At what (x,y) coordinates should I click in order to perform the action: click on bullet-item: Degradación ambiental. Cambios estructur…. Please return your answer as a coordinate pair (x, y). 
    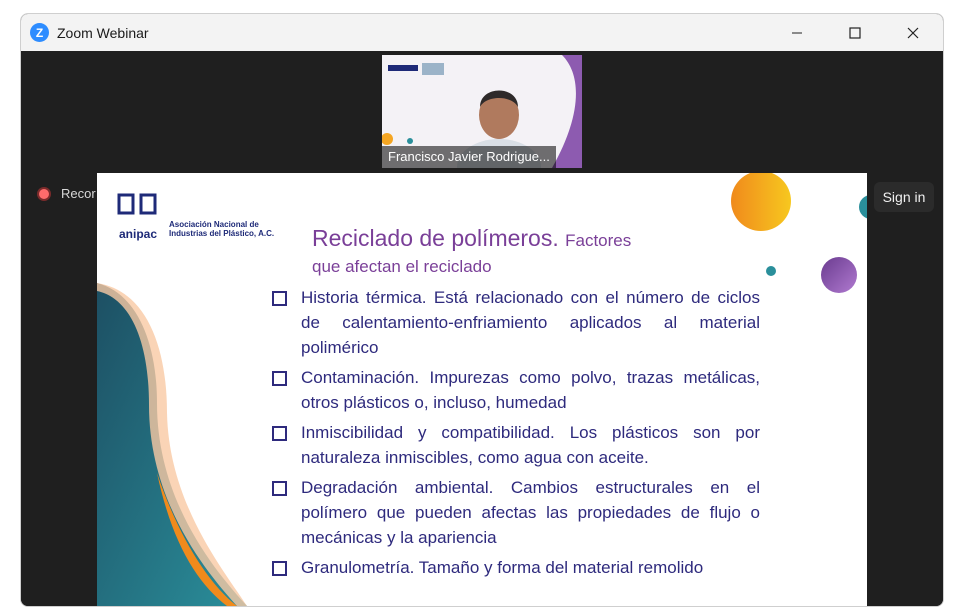
    Looking at the image, I should click on (516, 512).